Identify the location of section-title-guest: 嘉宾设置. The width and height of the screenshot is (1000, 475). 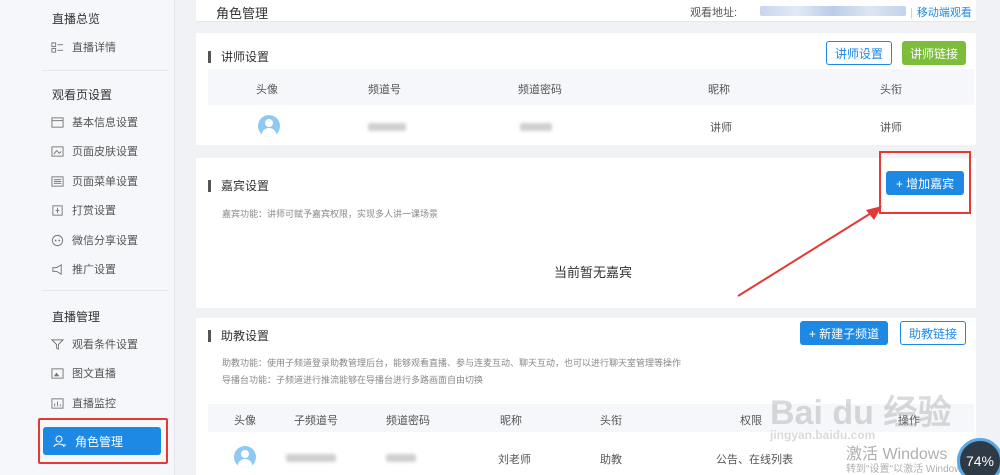
(238, 186).